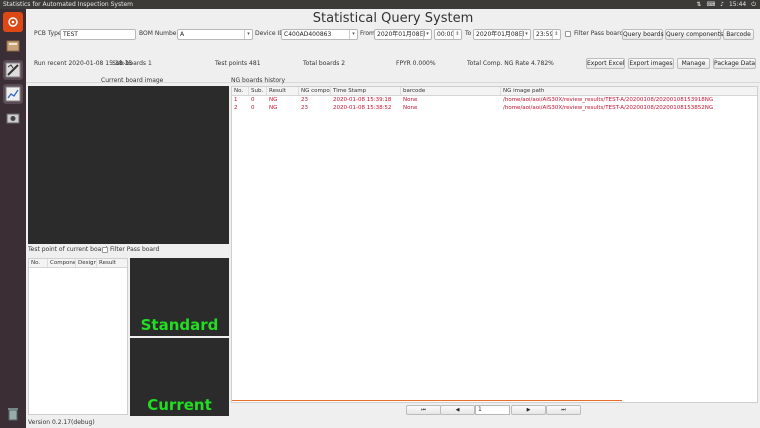 Image resolution: width=760 pixels, height=428 pixels. What do you see at coordinates (128, 165) in the screenshot?
I see `current-board-image` at bounding box center [128, 165].